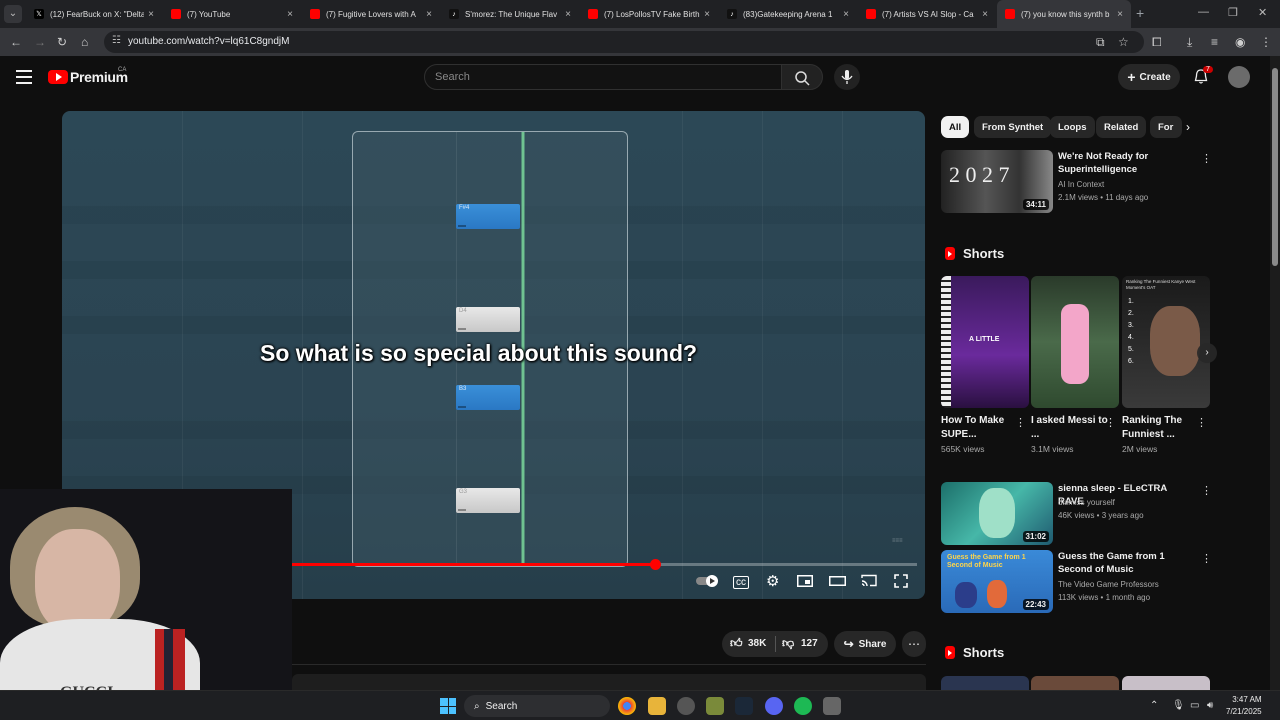  Describe the element at coordinates (774, 706) in the screenshot. I see `discord-icon` at that location.